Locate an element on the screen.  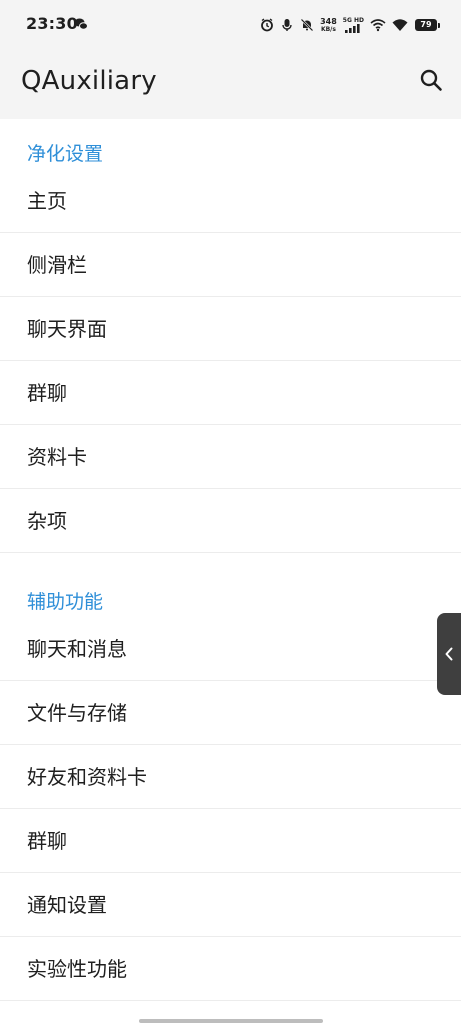
list-item-profile-card: 资料卡 is located at coordinates (230, 457).